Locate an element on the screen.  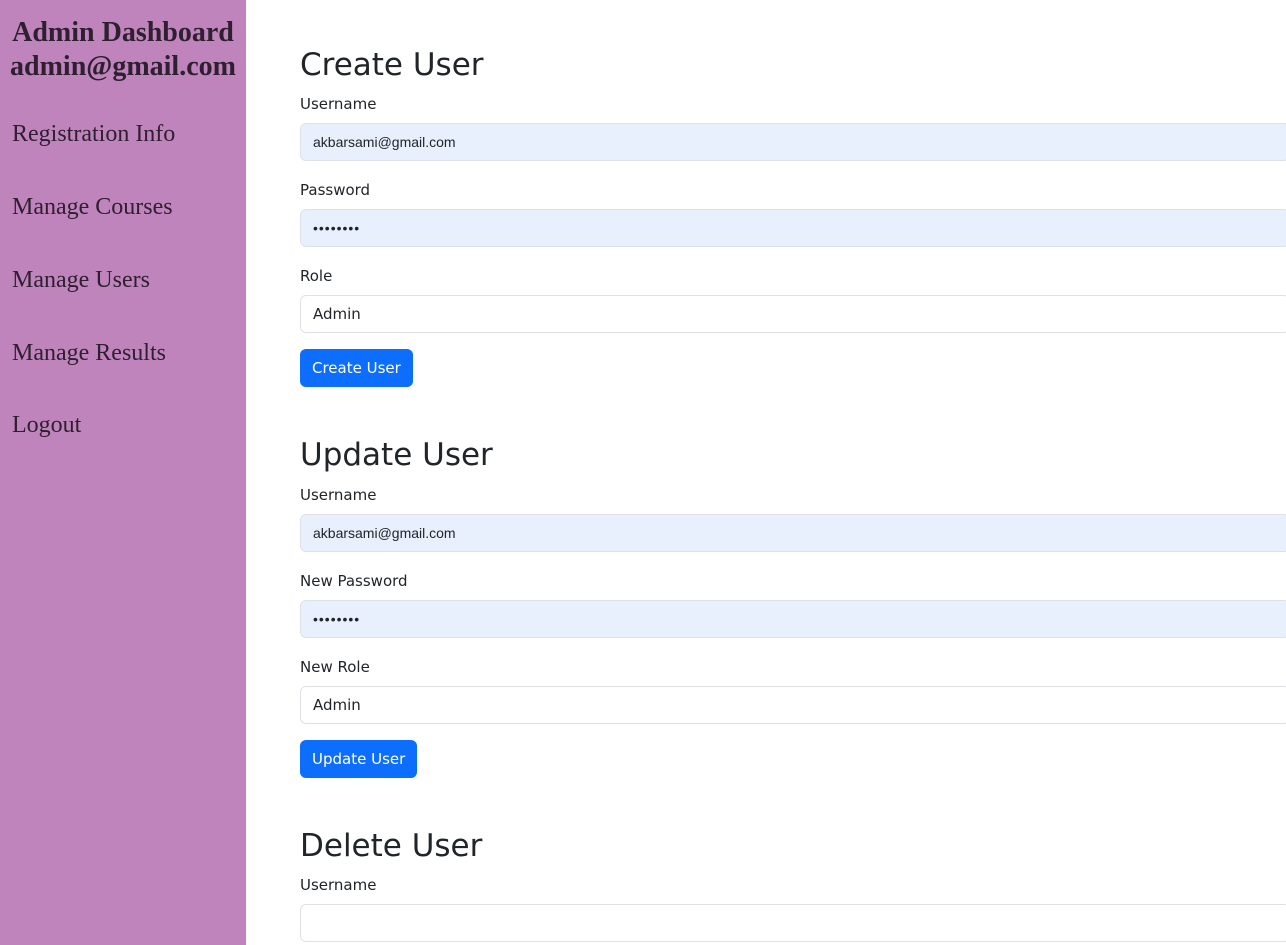
update-role-label: New Role is located at coordinates (335, 667).